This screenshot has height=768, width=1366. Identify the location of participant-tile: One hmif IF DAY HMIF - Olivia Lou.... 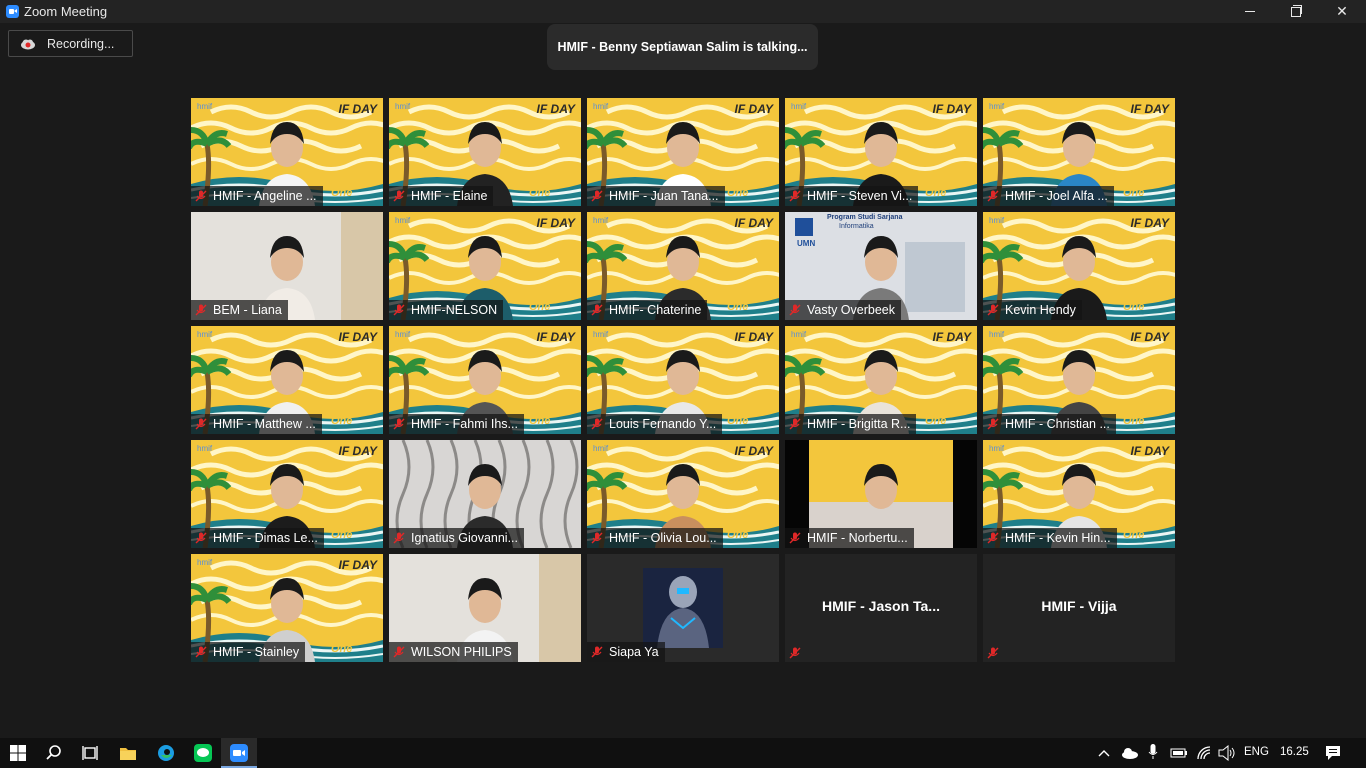
(683, 494).